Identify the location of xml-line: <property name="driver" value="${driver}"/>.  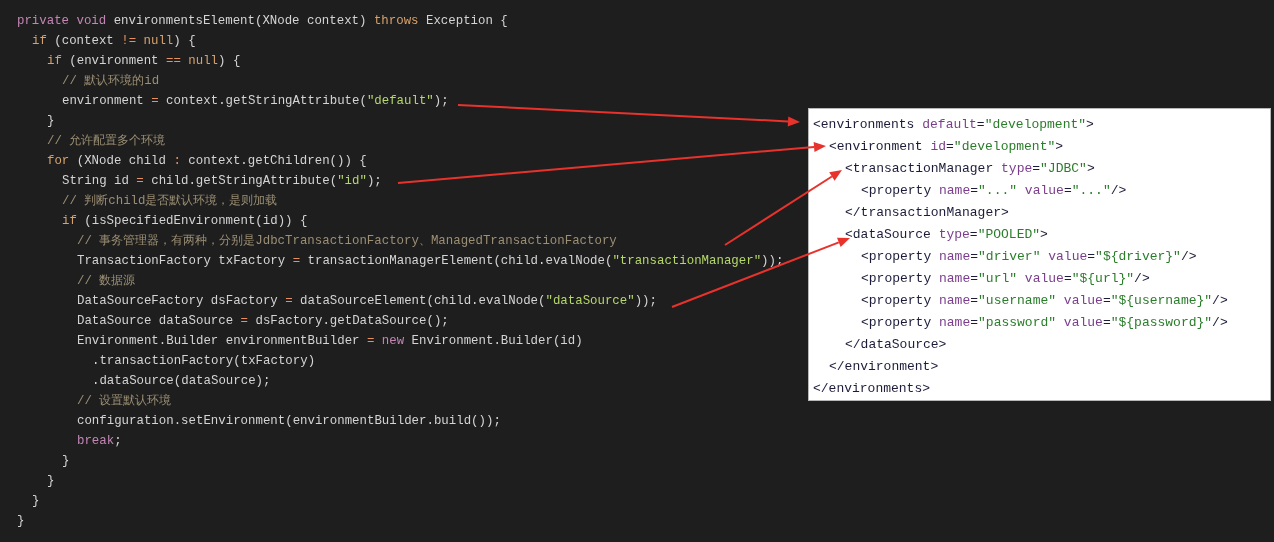
(1029, 257).